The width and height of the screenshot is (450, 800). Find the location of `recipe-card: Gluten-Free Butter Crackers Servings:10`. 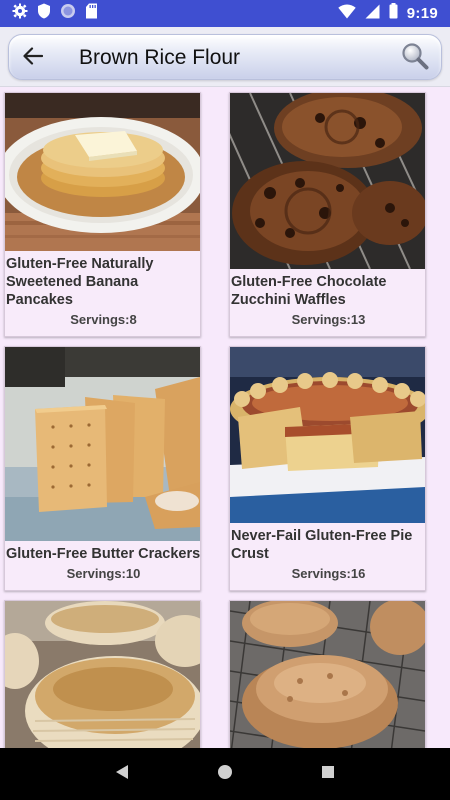

recipe-card: Gluten-Free Butter Crackers Servings:10 is located at coordinates (102, 468).